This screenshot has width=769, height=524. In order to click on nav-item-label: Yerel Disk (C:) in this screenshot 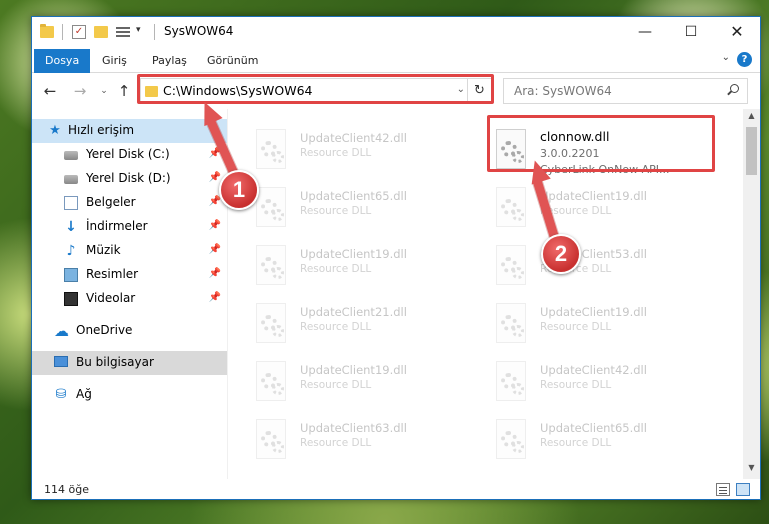, I will do `click(128, 154)`.